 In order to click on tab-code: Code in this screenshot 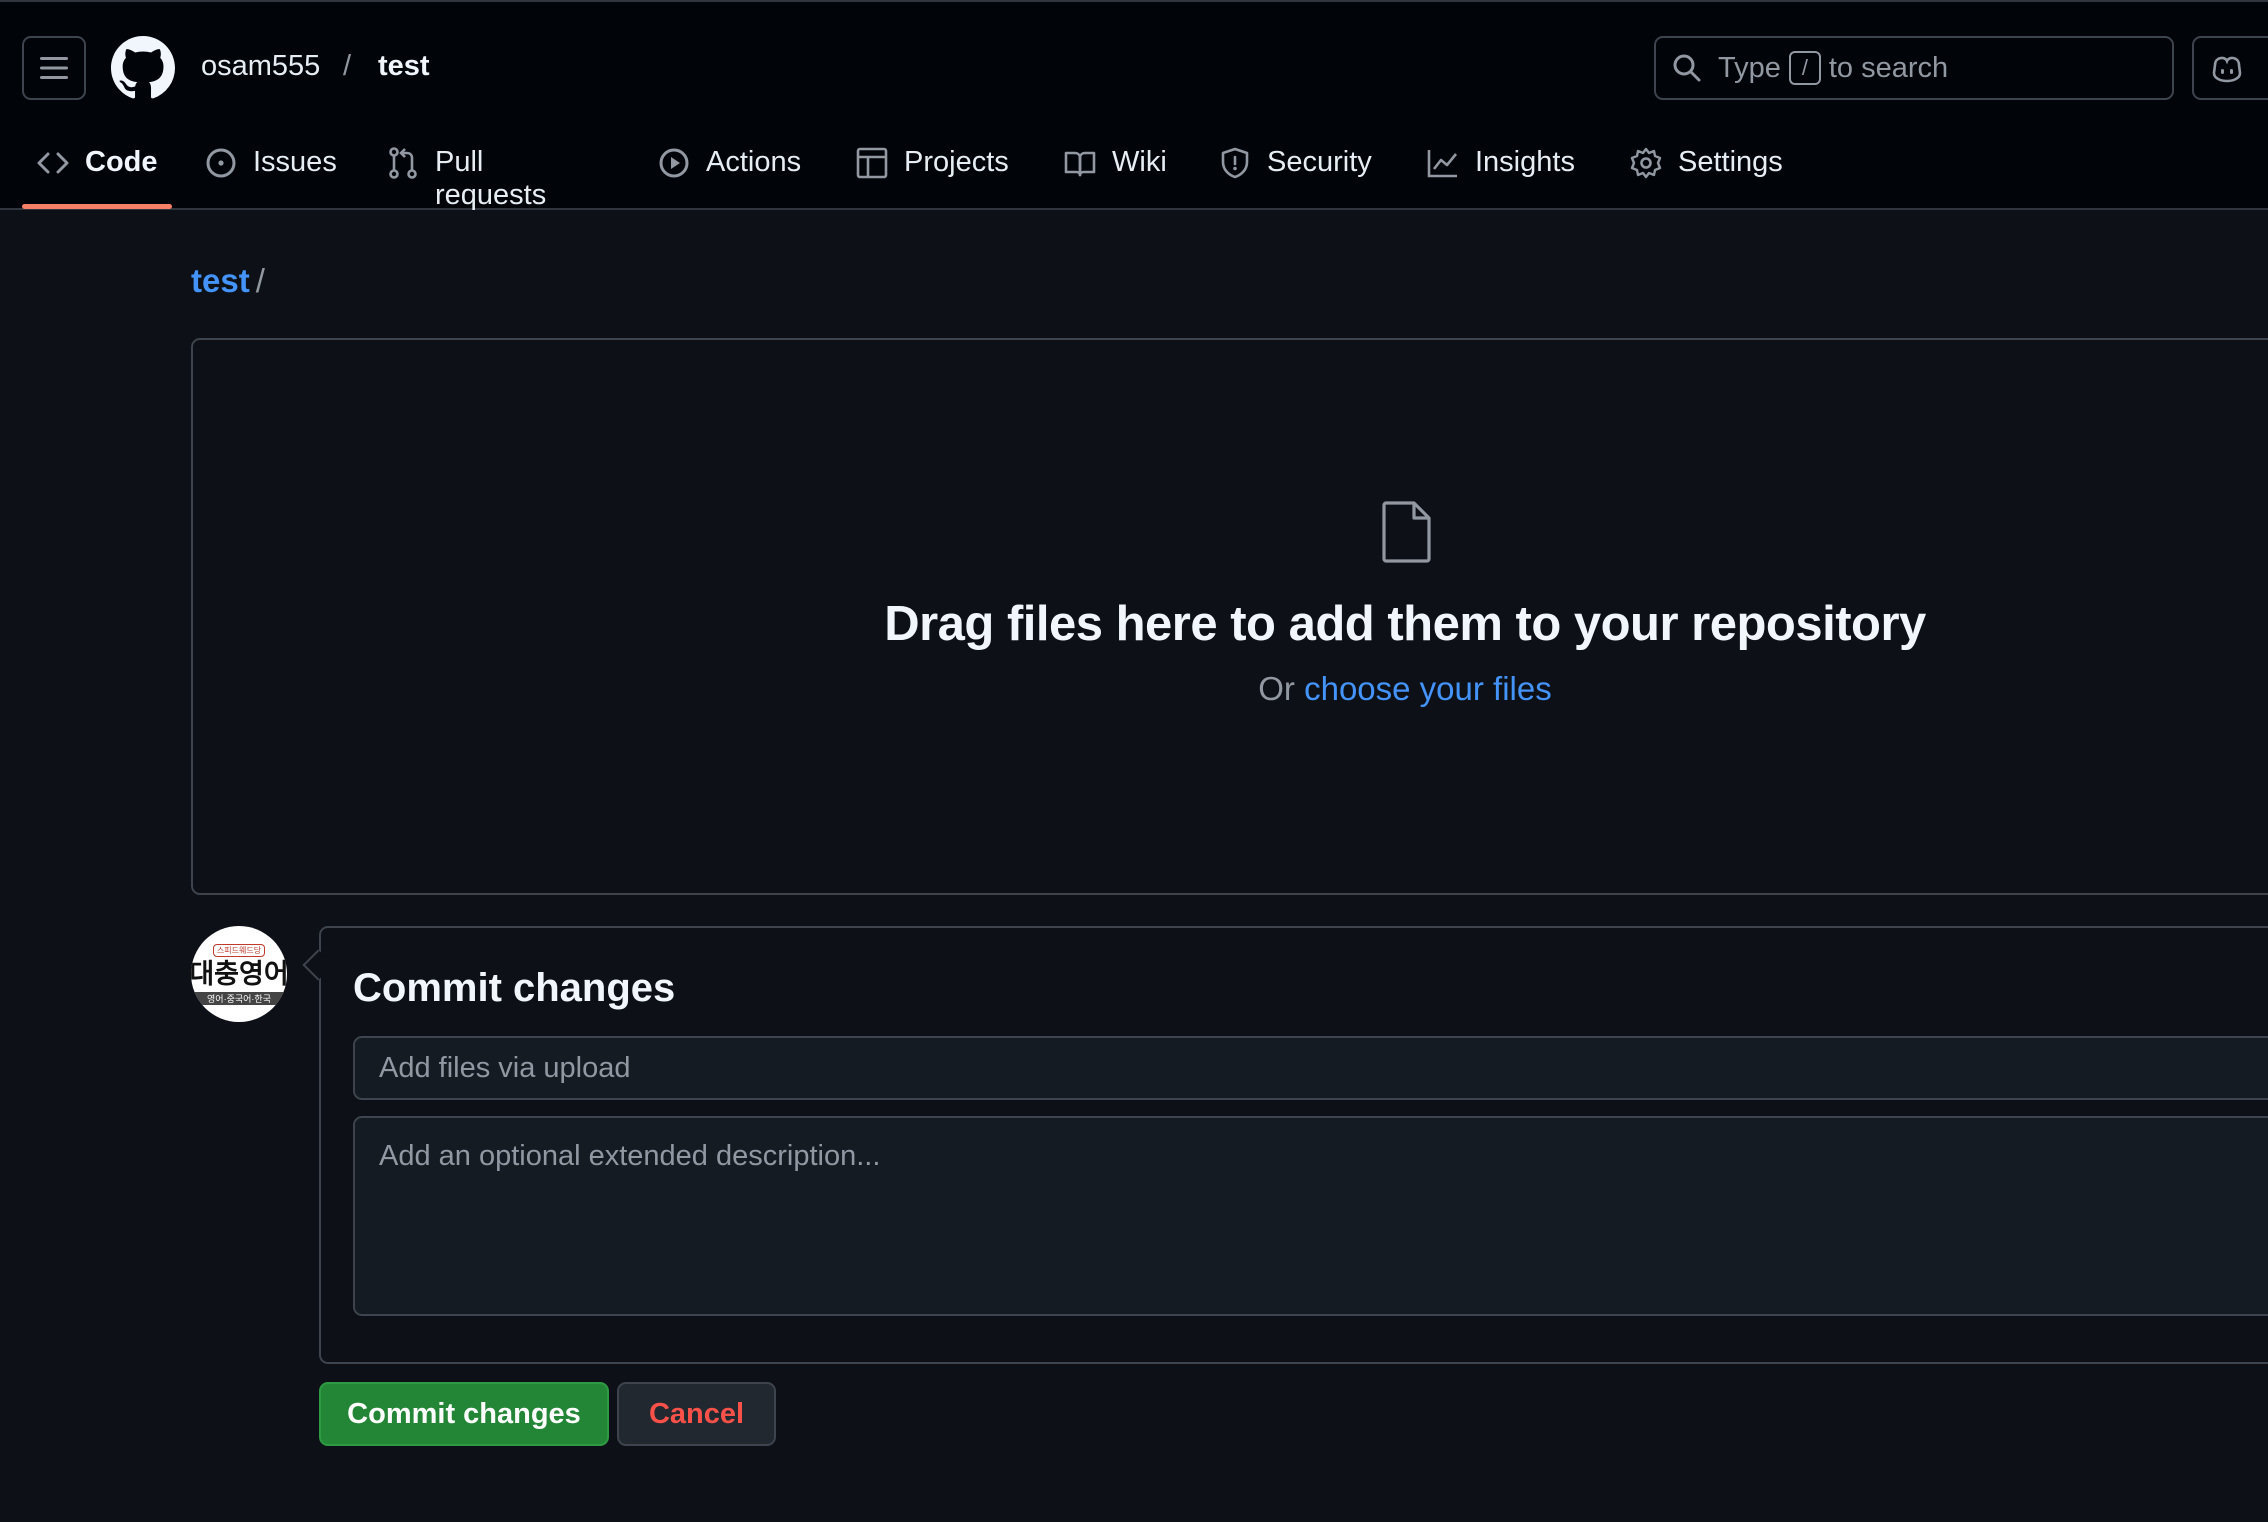, I will do `click(97, 171)`.